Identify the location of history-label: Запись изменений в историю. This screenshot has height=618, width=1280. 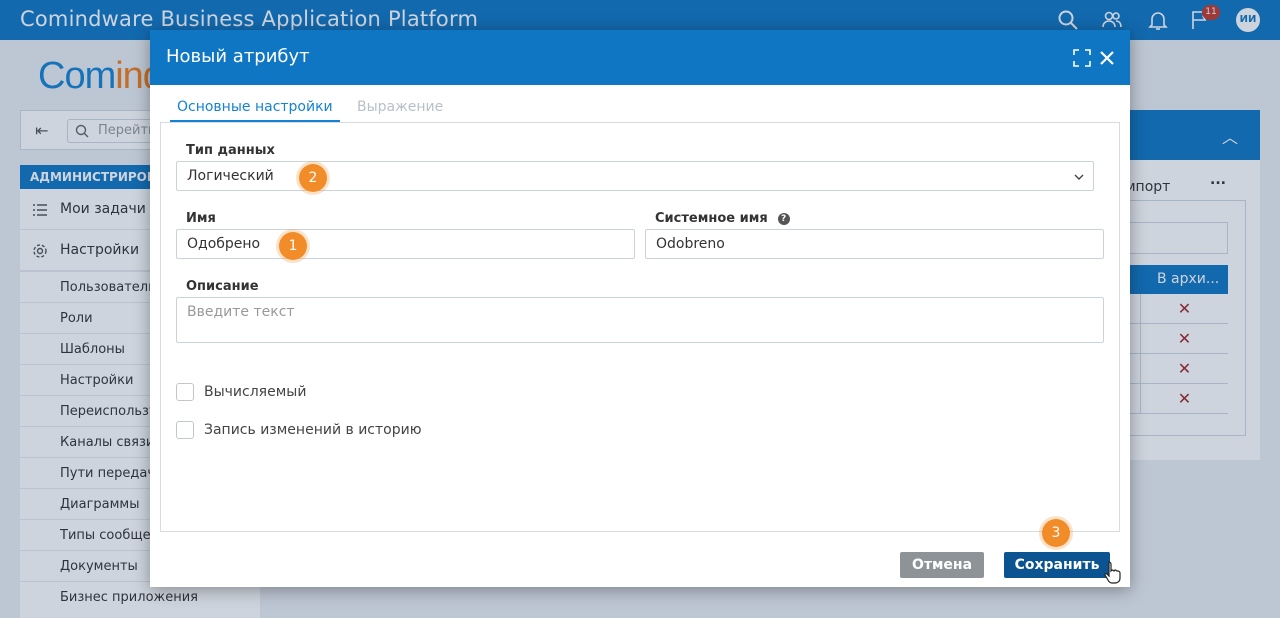
(313, 430).